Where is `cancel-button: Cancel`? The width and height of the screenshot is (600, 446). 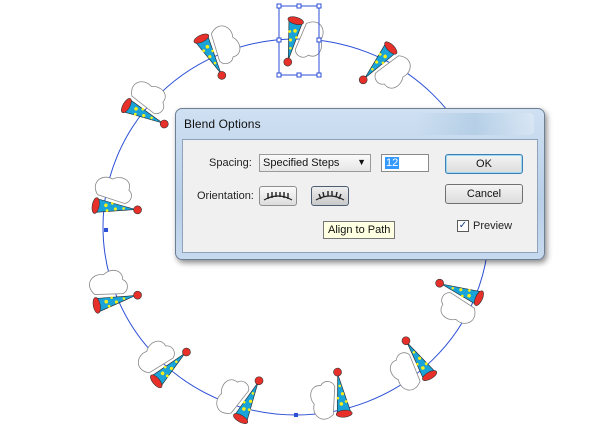 cancel-button: Cancel is located at coordinates (484, 194).